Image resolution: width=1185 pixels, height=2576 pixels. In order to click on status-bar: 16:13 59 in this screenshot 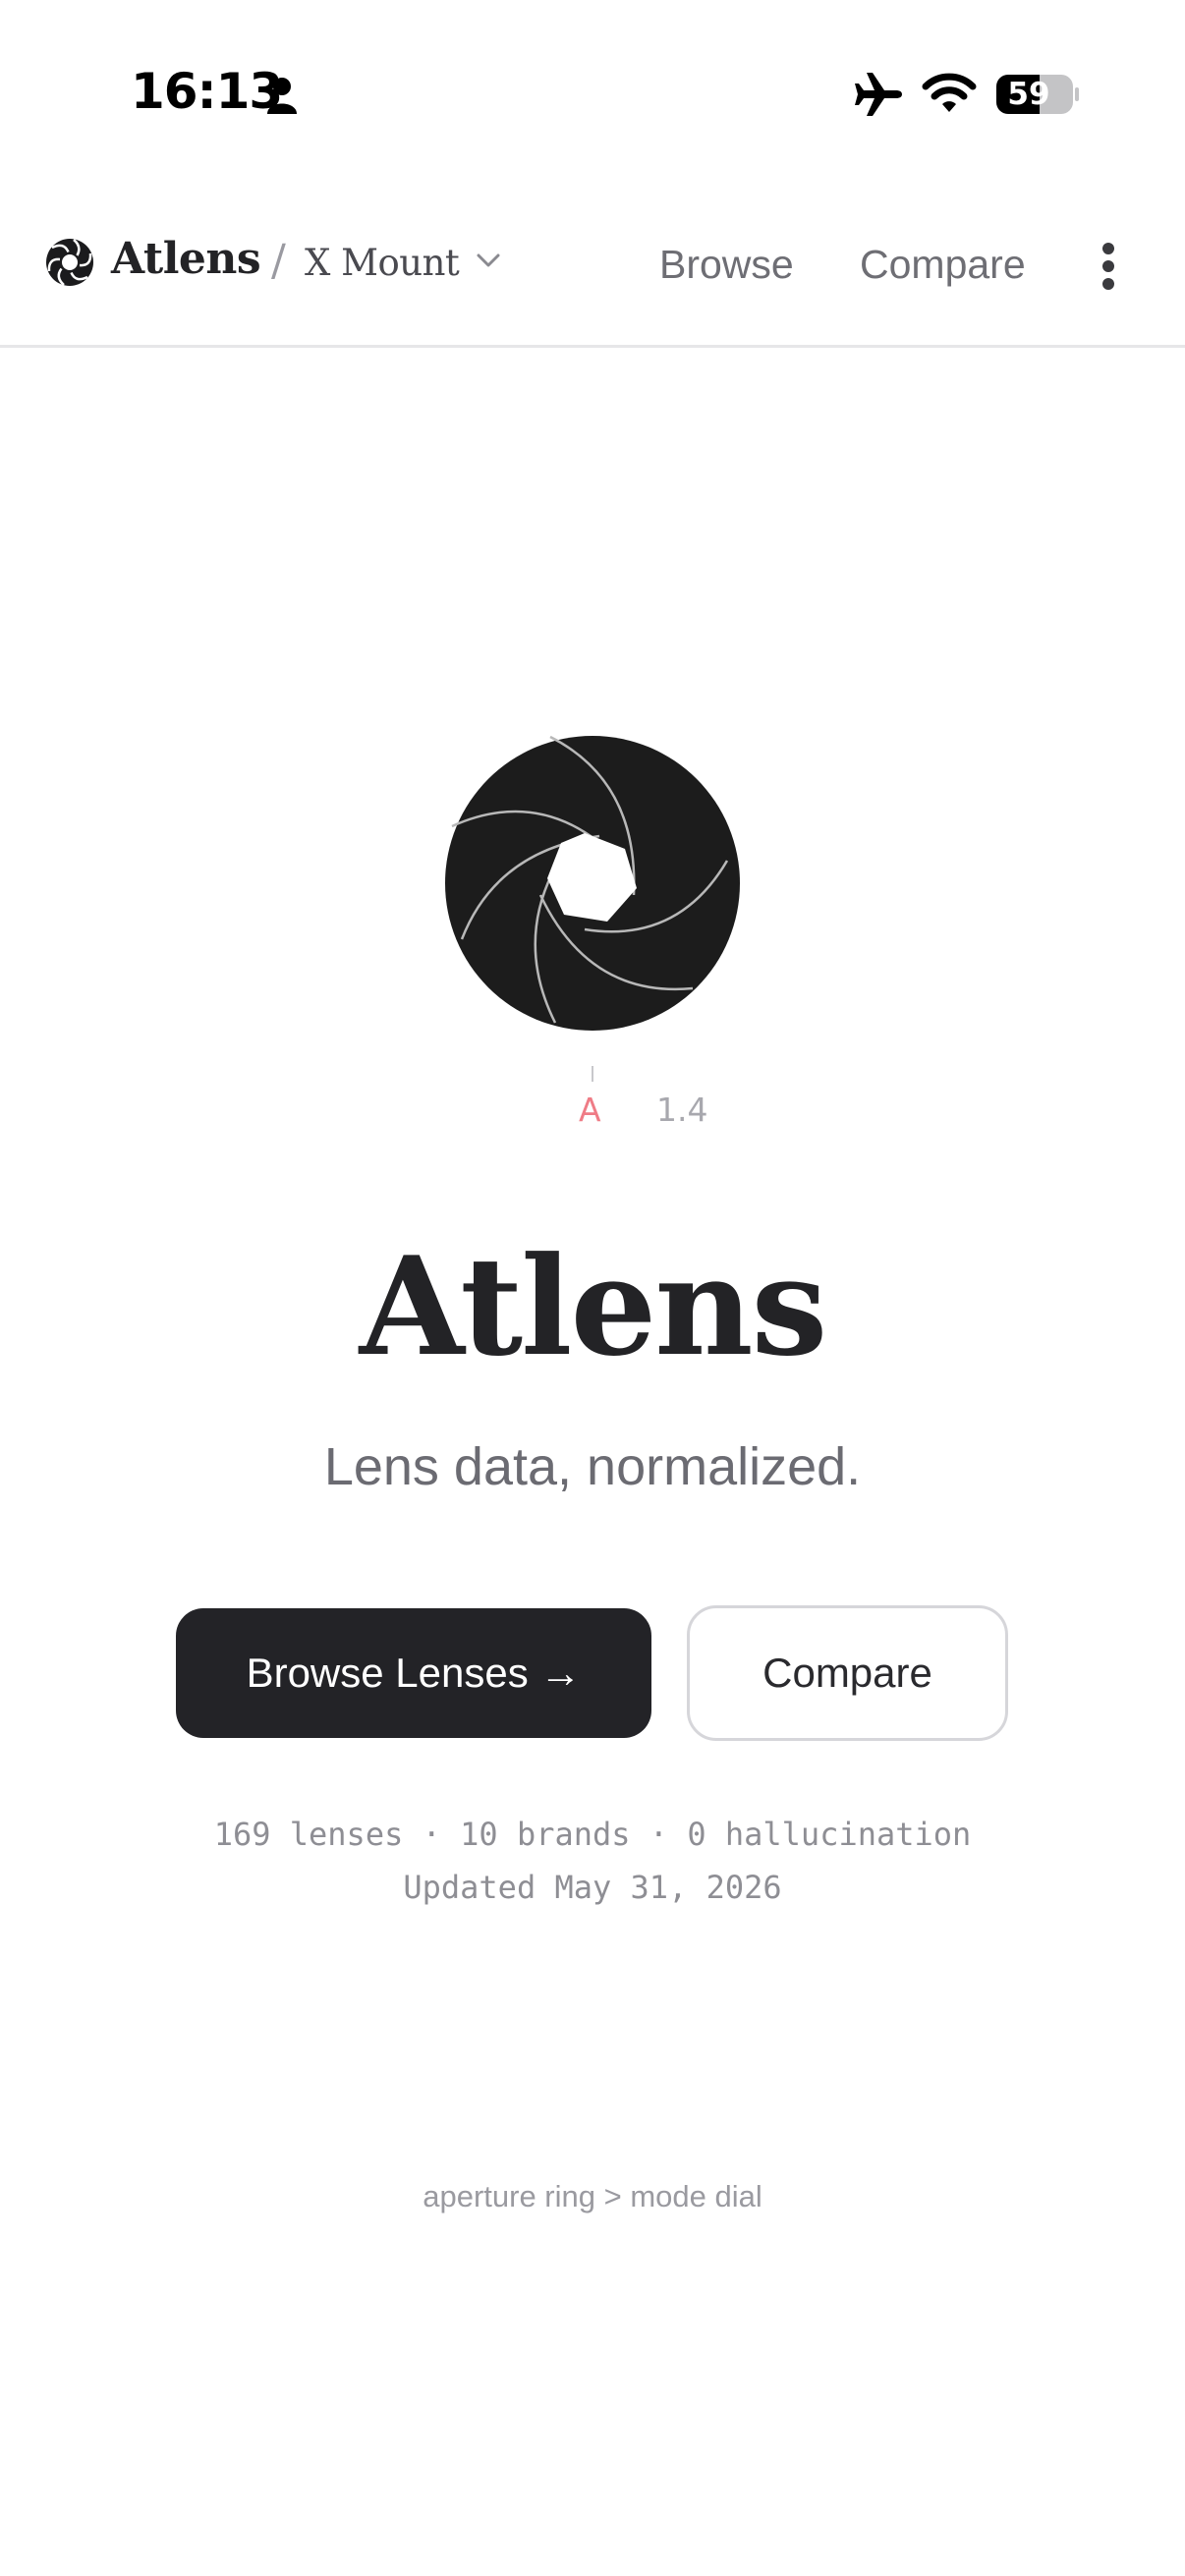, I will do `click(592, 93)`.